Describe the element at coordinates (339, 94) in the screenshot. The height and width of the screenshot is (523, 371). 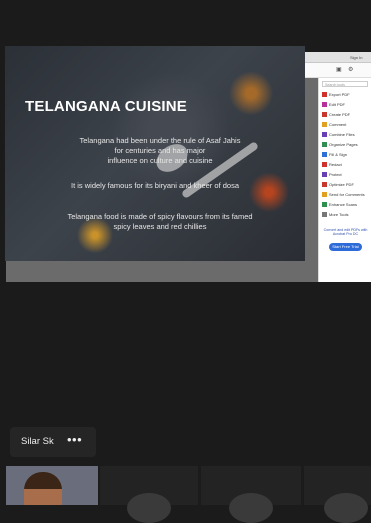
I see `tool-label: Export PDF` at that location.